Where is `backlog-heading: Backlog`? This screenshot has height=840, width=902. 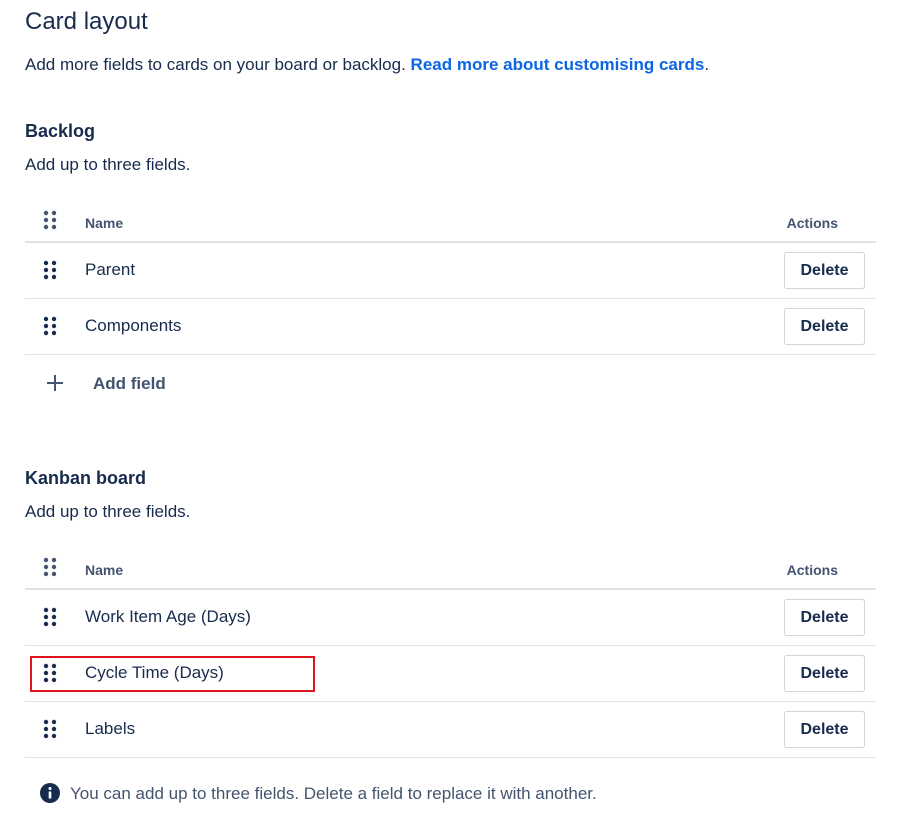
backlog-heading: Backlog is located at coordinates (60, 131).